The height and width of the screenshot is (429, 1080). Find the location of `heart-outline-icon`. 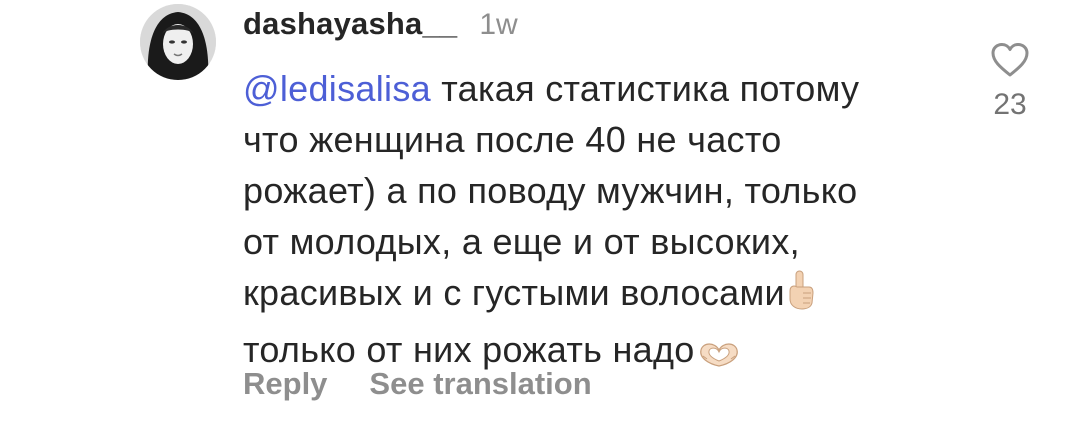

heart-outline-icon is located at coordinates (1010, 60).